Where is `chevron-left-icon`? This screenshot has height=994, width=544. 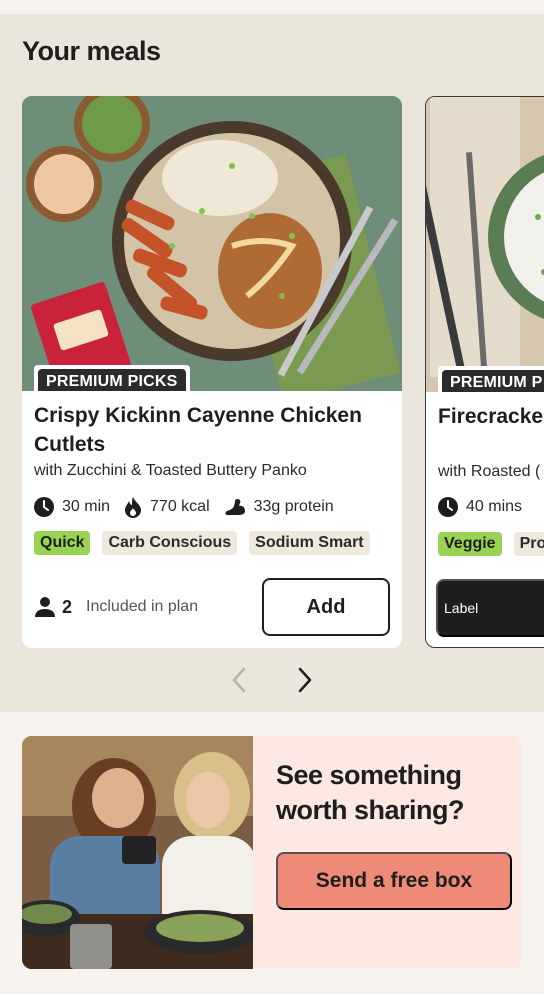
chevron-left-icon is located at coordinates (239, 680).